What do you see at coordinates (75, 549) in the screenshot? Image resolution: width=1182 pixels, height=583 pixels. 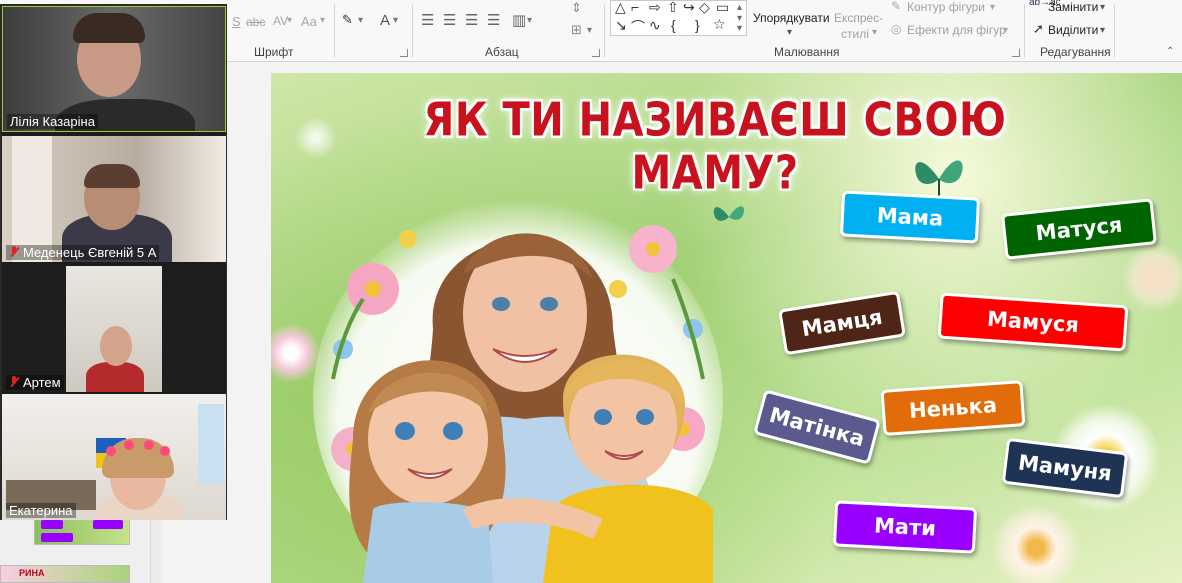 I see `slide-thumbnails: РИНА` at bounding box center [75, 549].